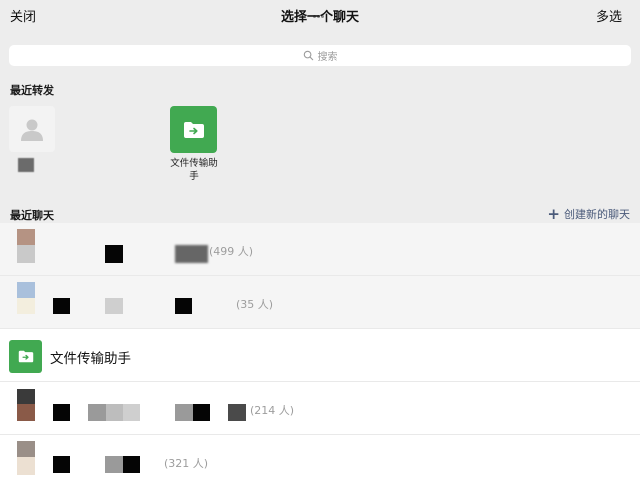  I want to click on search-icon, so click(308, 55).